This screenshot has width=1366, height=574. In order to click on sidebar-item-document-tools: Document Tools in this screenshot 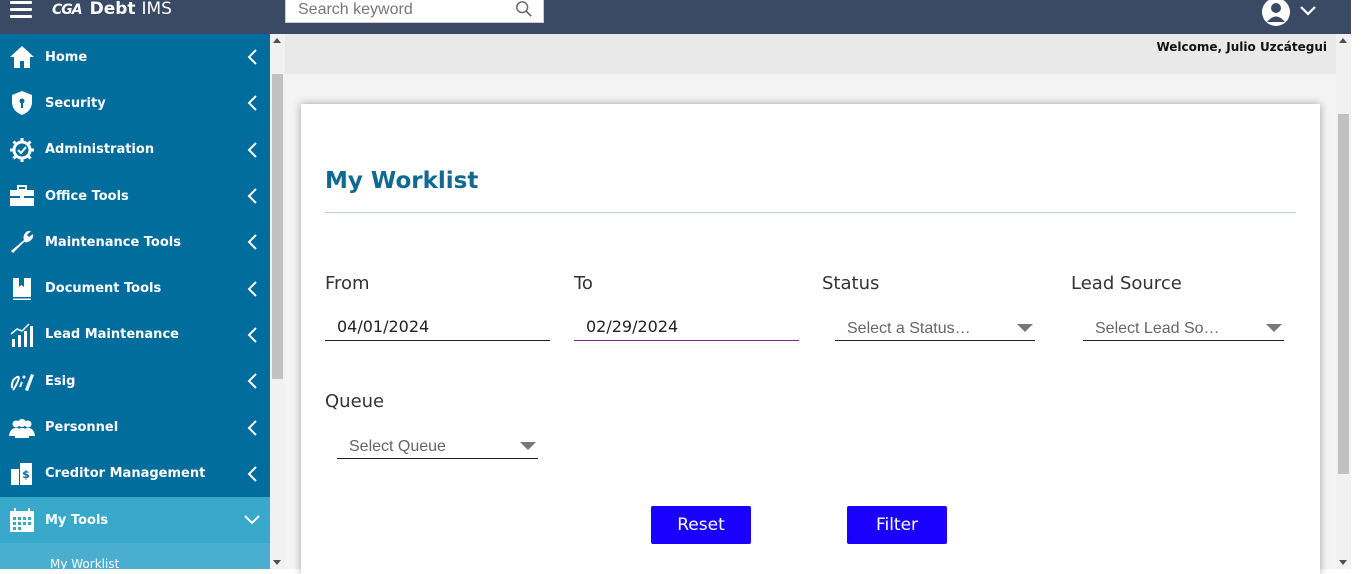, I will do `click(135, 288)`.